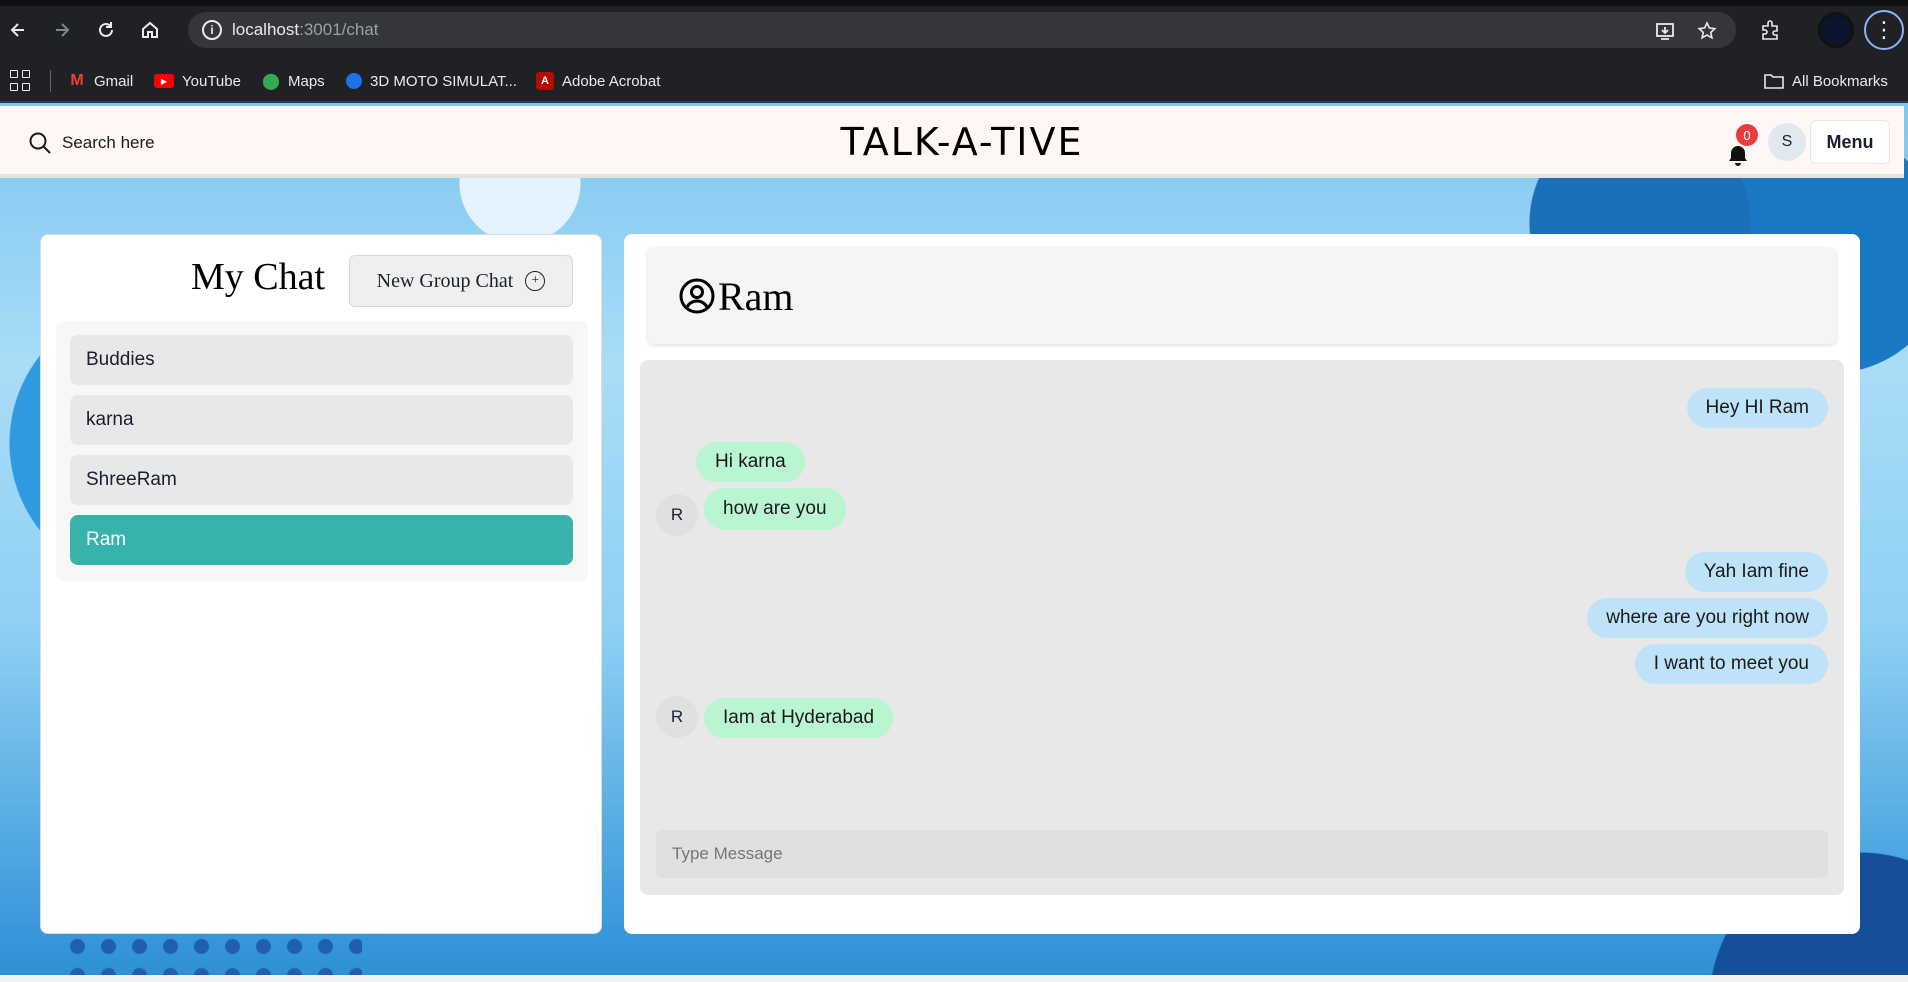 This screenshot has height=982, width=1908. Describe the element at coordinates (321, 420) in the screenshot. I see `chat-item-karna: karna` at that location.